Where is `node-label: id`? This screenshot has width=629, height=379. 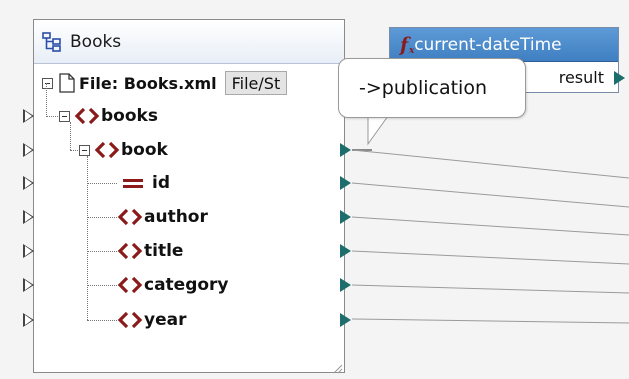
node-label: id is located at coordinates (161, 183).